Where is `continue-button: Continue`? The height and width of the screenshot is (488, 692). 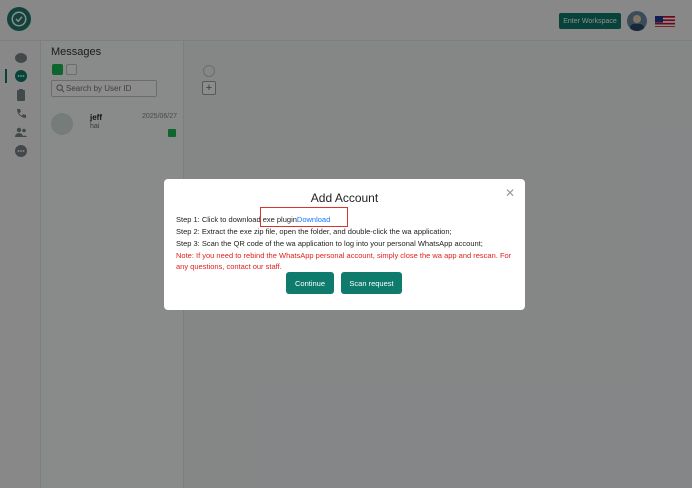 continue-button: Continue is located at coordinates (310, 283).